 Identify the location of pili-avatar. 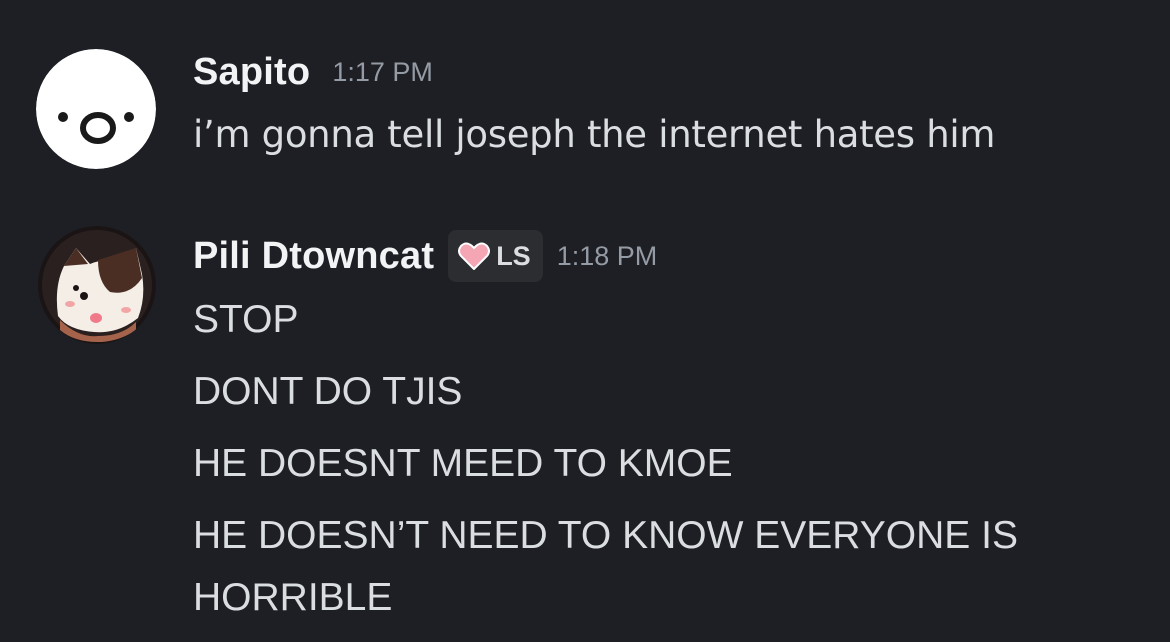
(97, 285).